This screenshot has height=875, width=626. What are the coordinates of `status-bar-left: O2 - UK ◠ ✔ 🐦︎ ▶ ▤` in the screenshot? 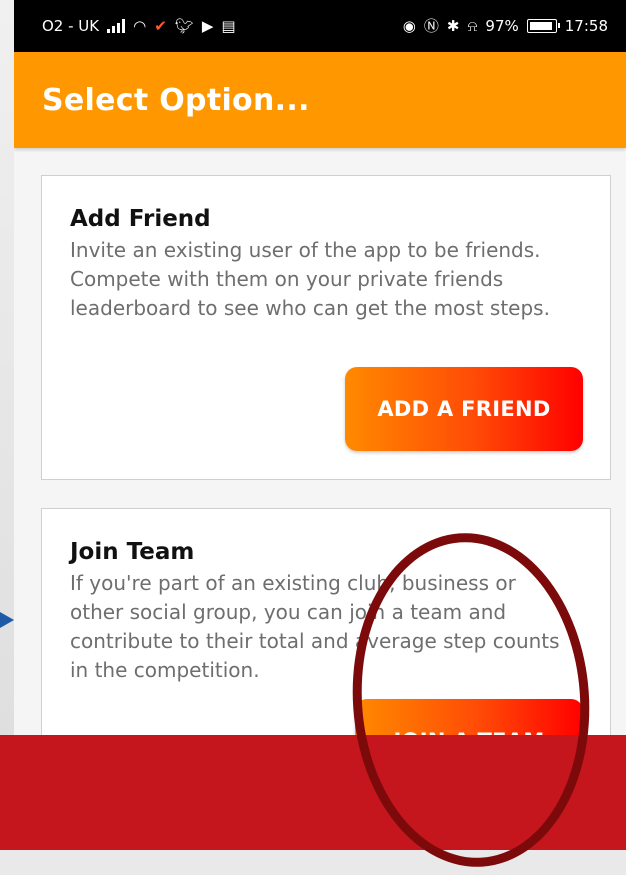 It's located at (139, 26).